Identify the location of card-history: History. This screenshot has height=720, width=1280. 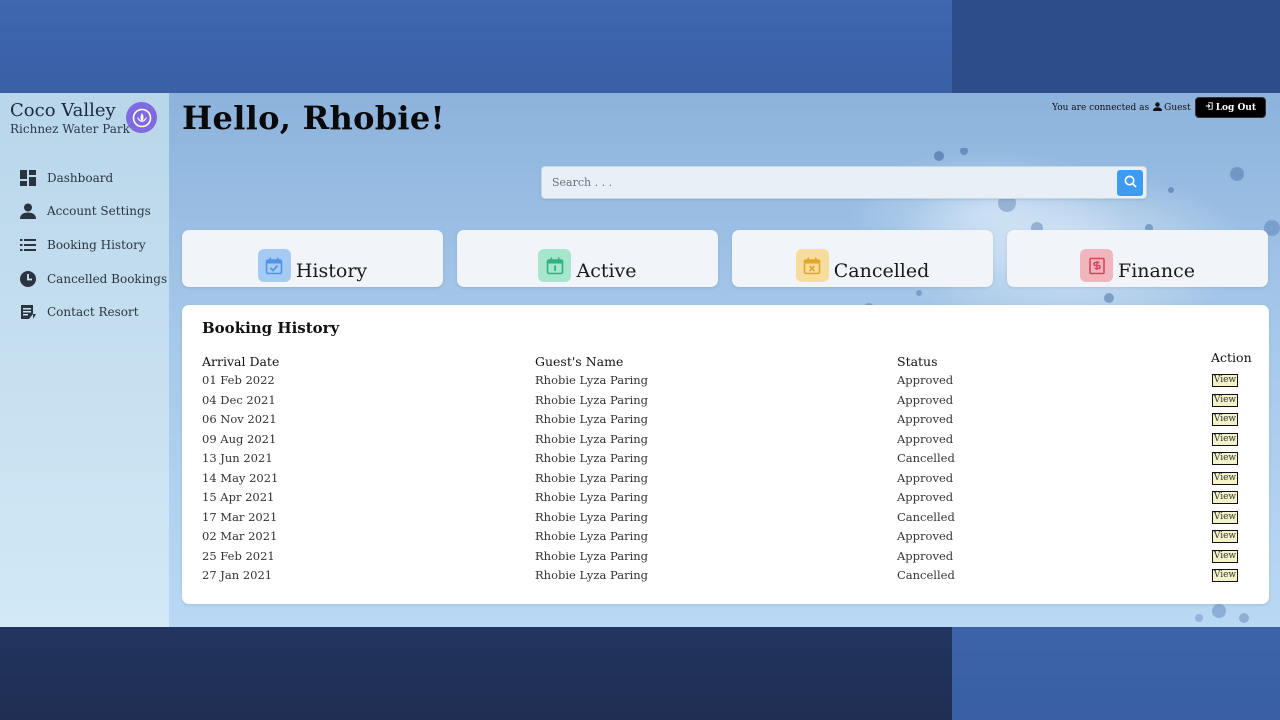
(312, 258).